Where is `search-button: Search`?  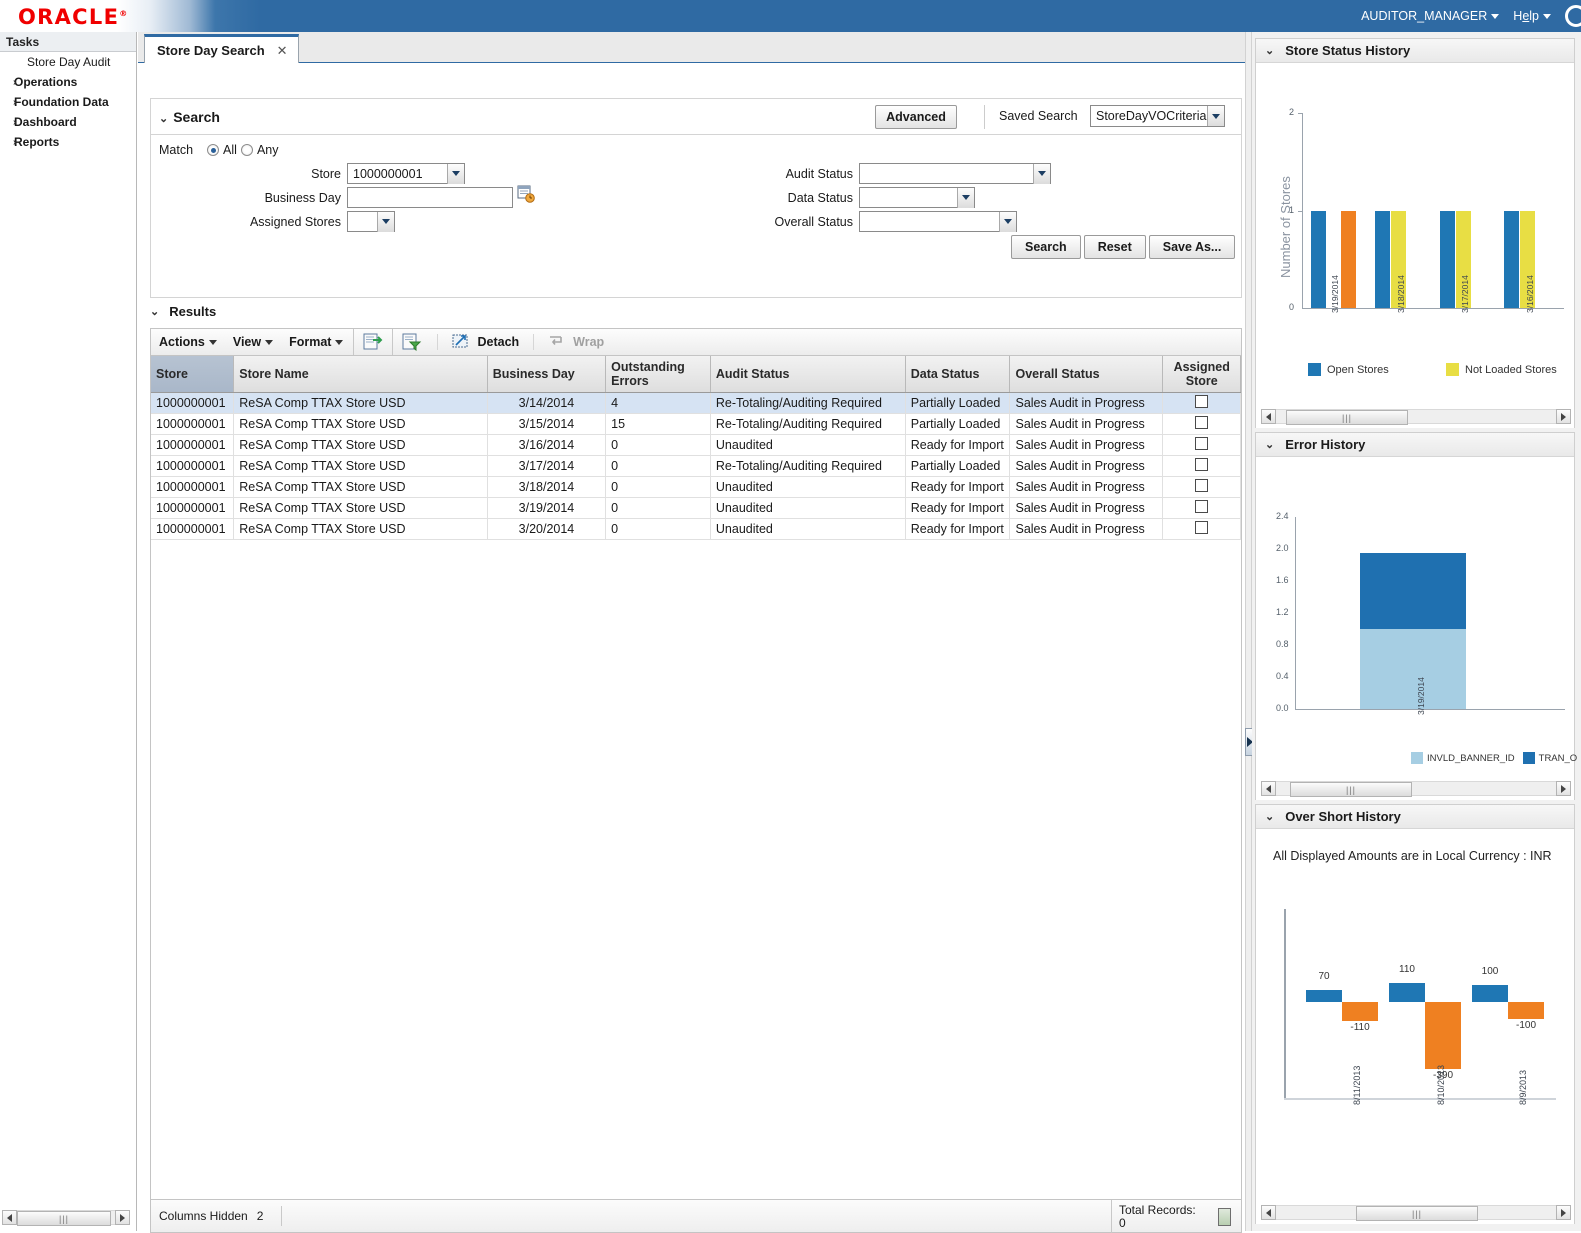 search-button: Search is located at coordinates (1046, 247).